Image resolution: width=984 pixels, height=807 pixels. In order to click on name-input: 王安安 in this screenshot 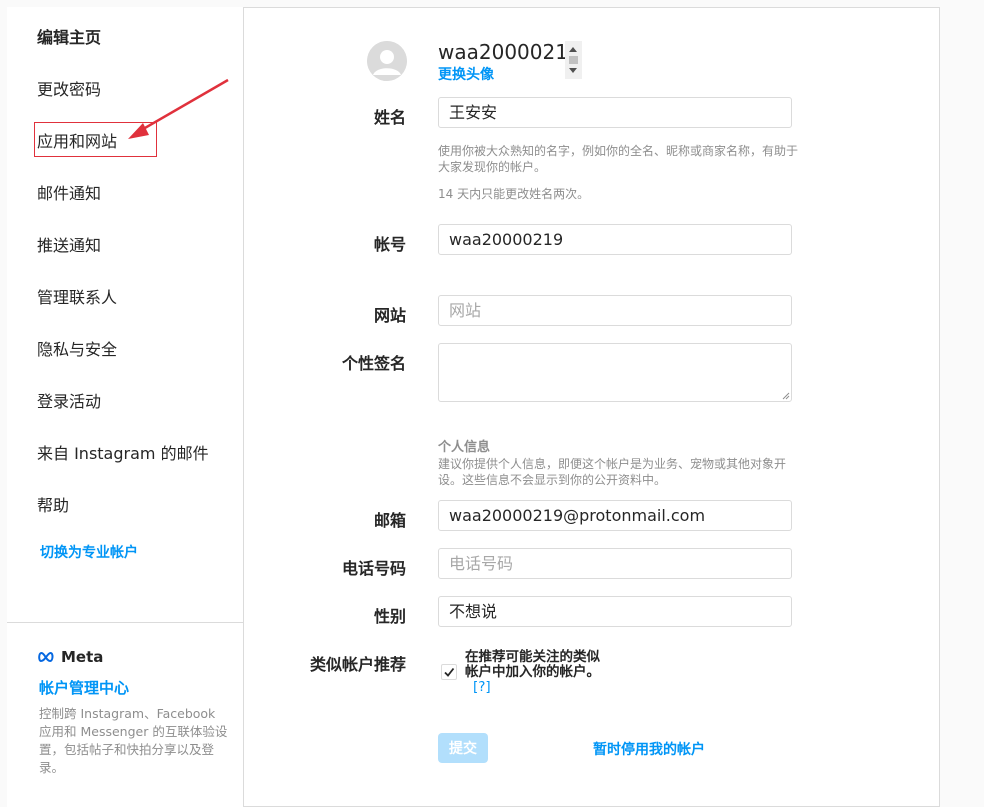, I will do `click(615, 112)`.